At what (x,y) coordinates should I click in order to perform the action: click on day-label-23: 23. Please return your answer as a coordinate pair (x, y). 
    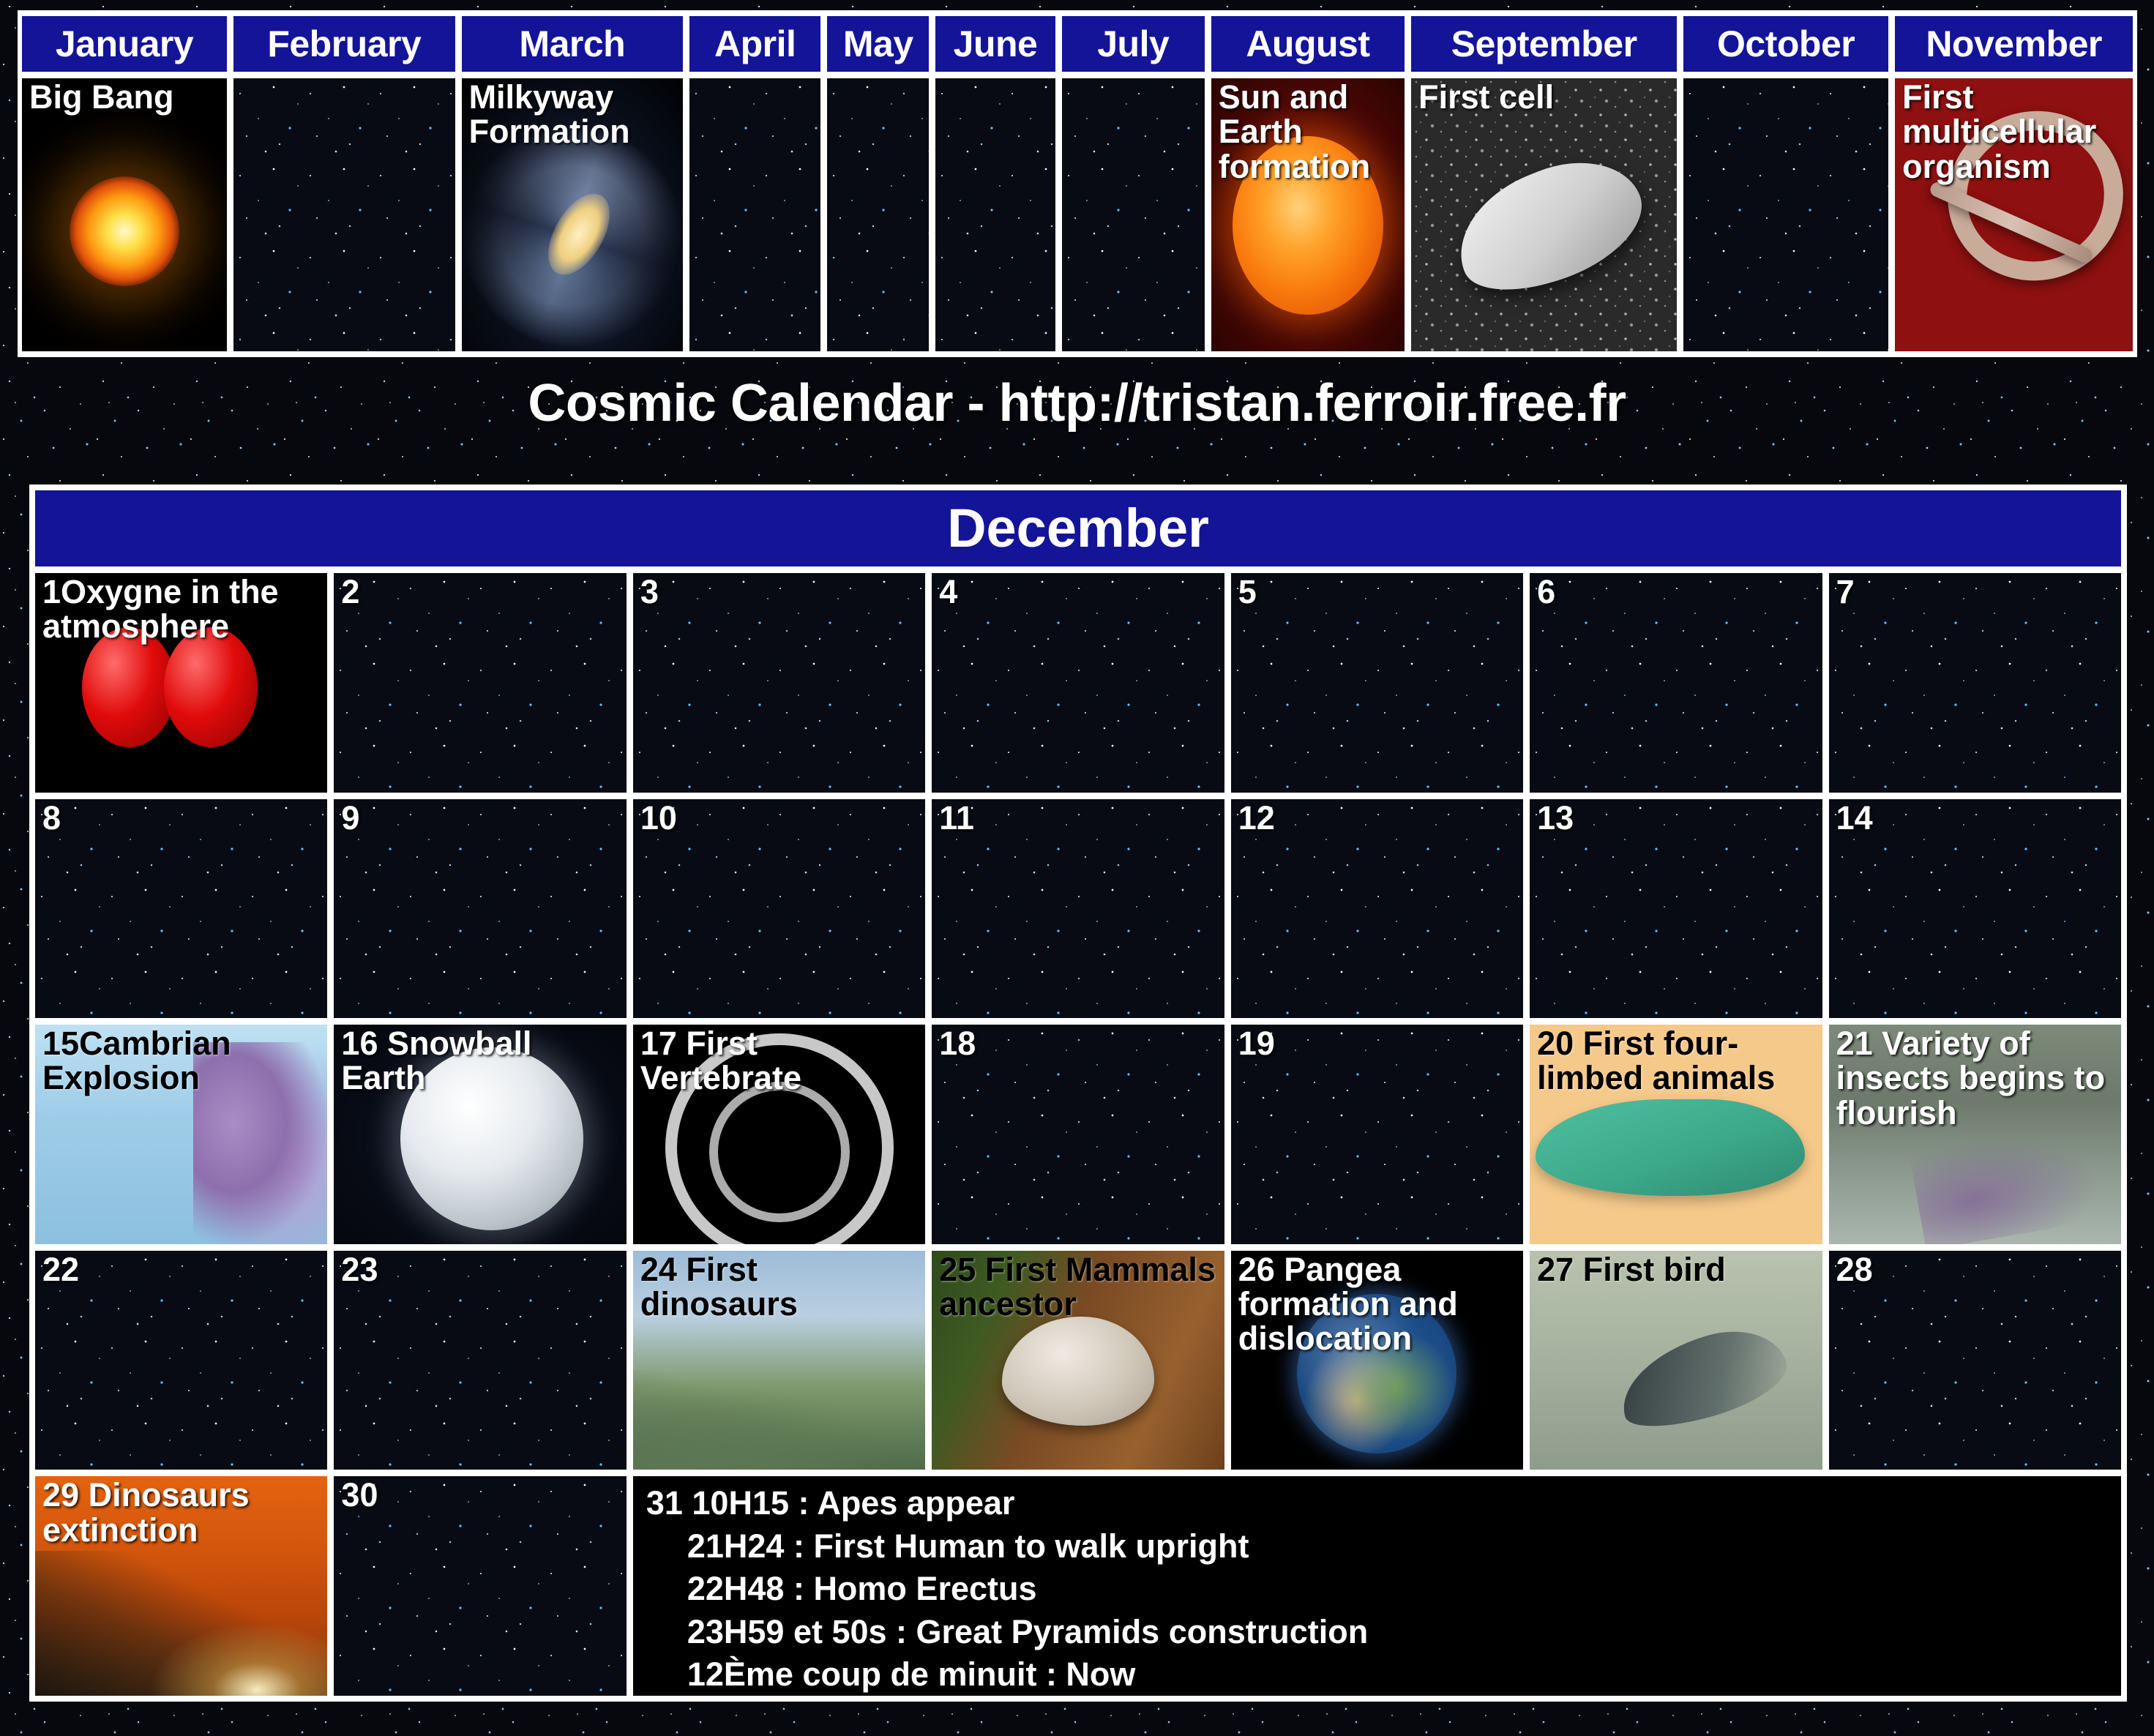
    Looking at the image, I should click on (481, 1269).